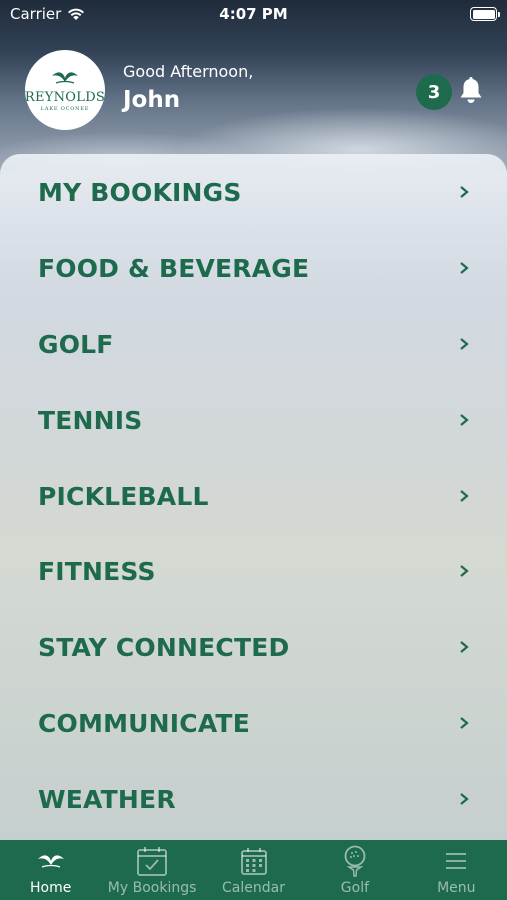  What do you see at coordinates (253, 496) in the screenshot?
I see `menu-item-pickleball: PICKLEBALL` at bounding box center [253, 496].